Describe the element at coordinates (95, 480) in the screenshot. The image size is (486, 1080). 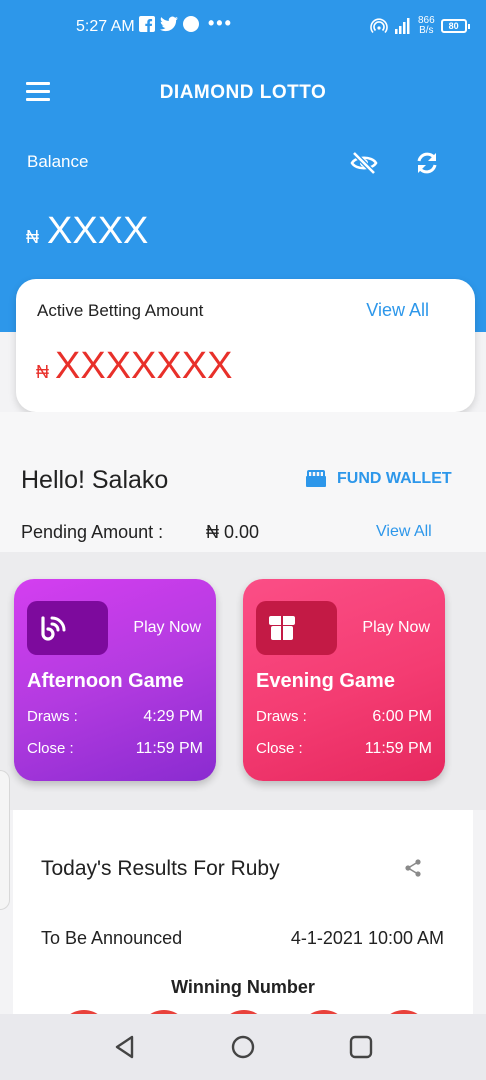
I see `greeting: Hello! Salako` at that location.